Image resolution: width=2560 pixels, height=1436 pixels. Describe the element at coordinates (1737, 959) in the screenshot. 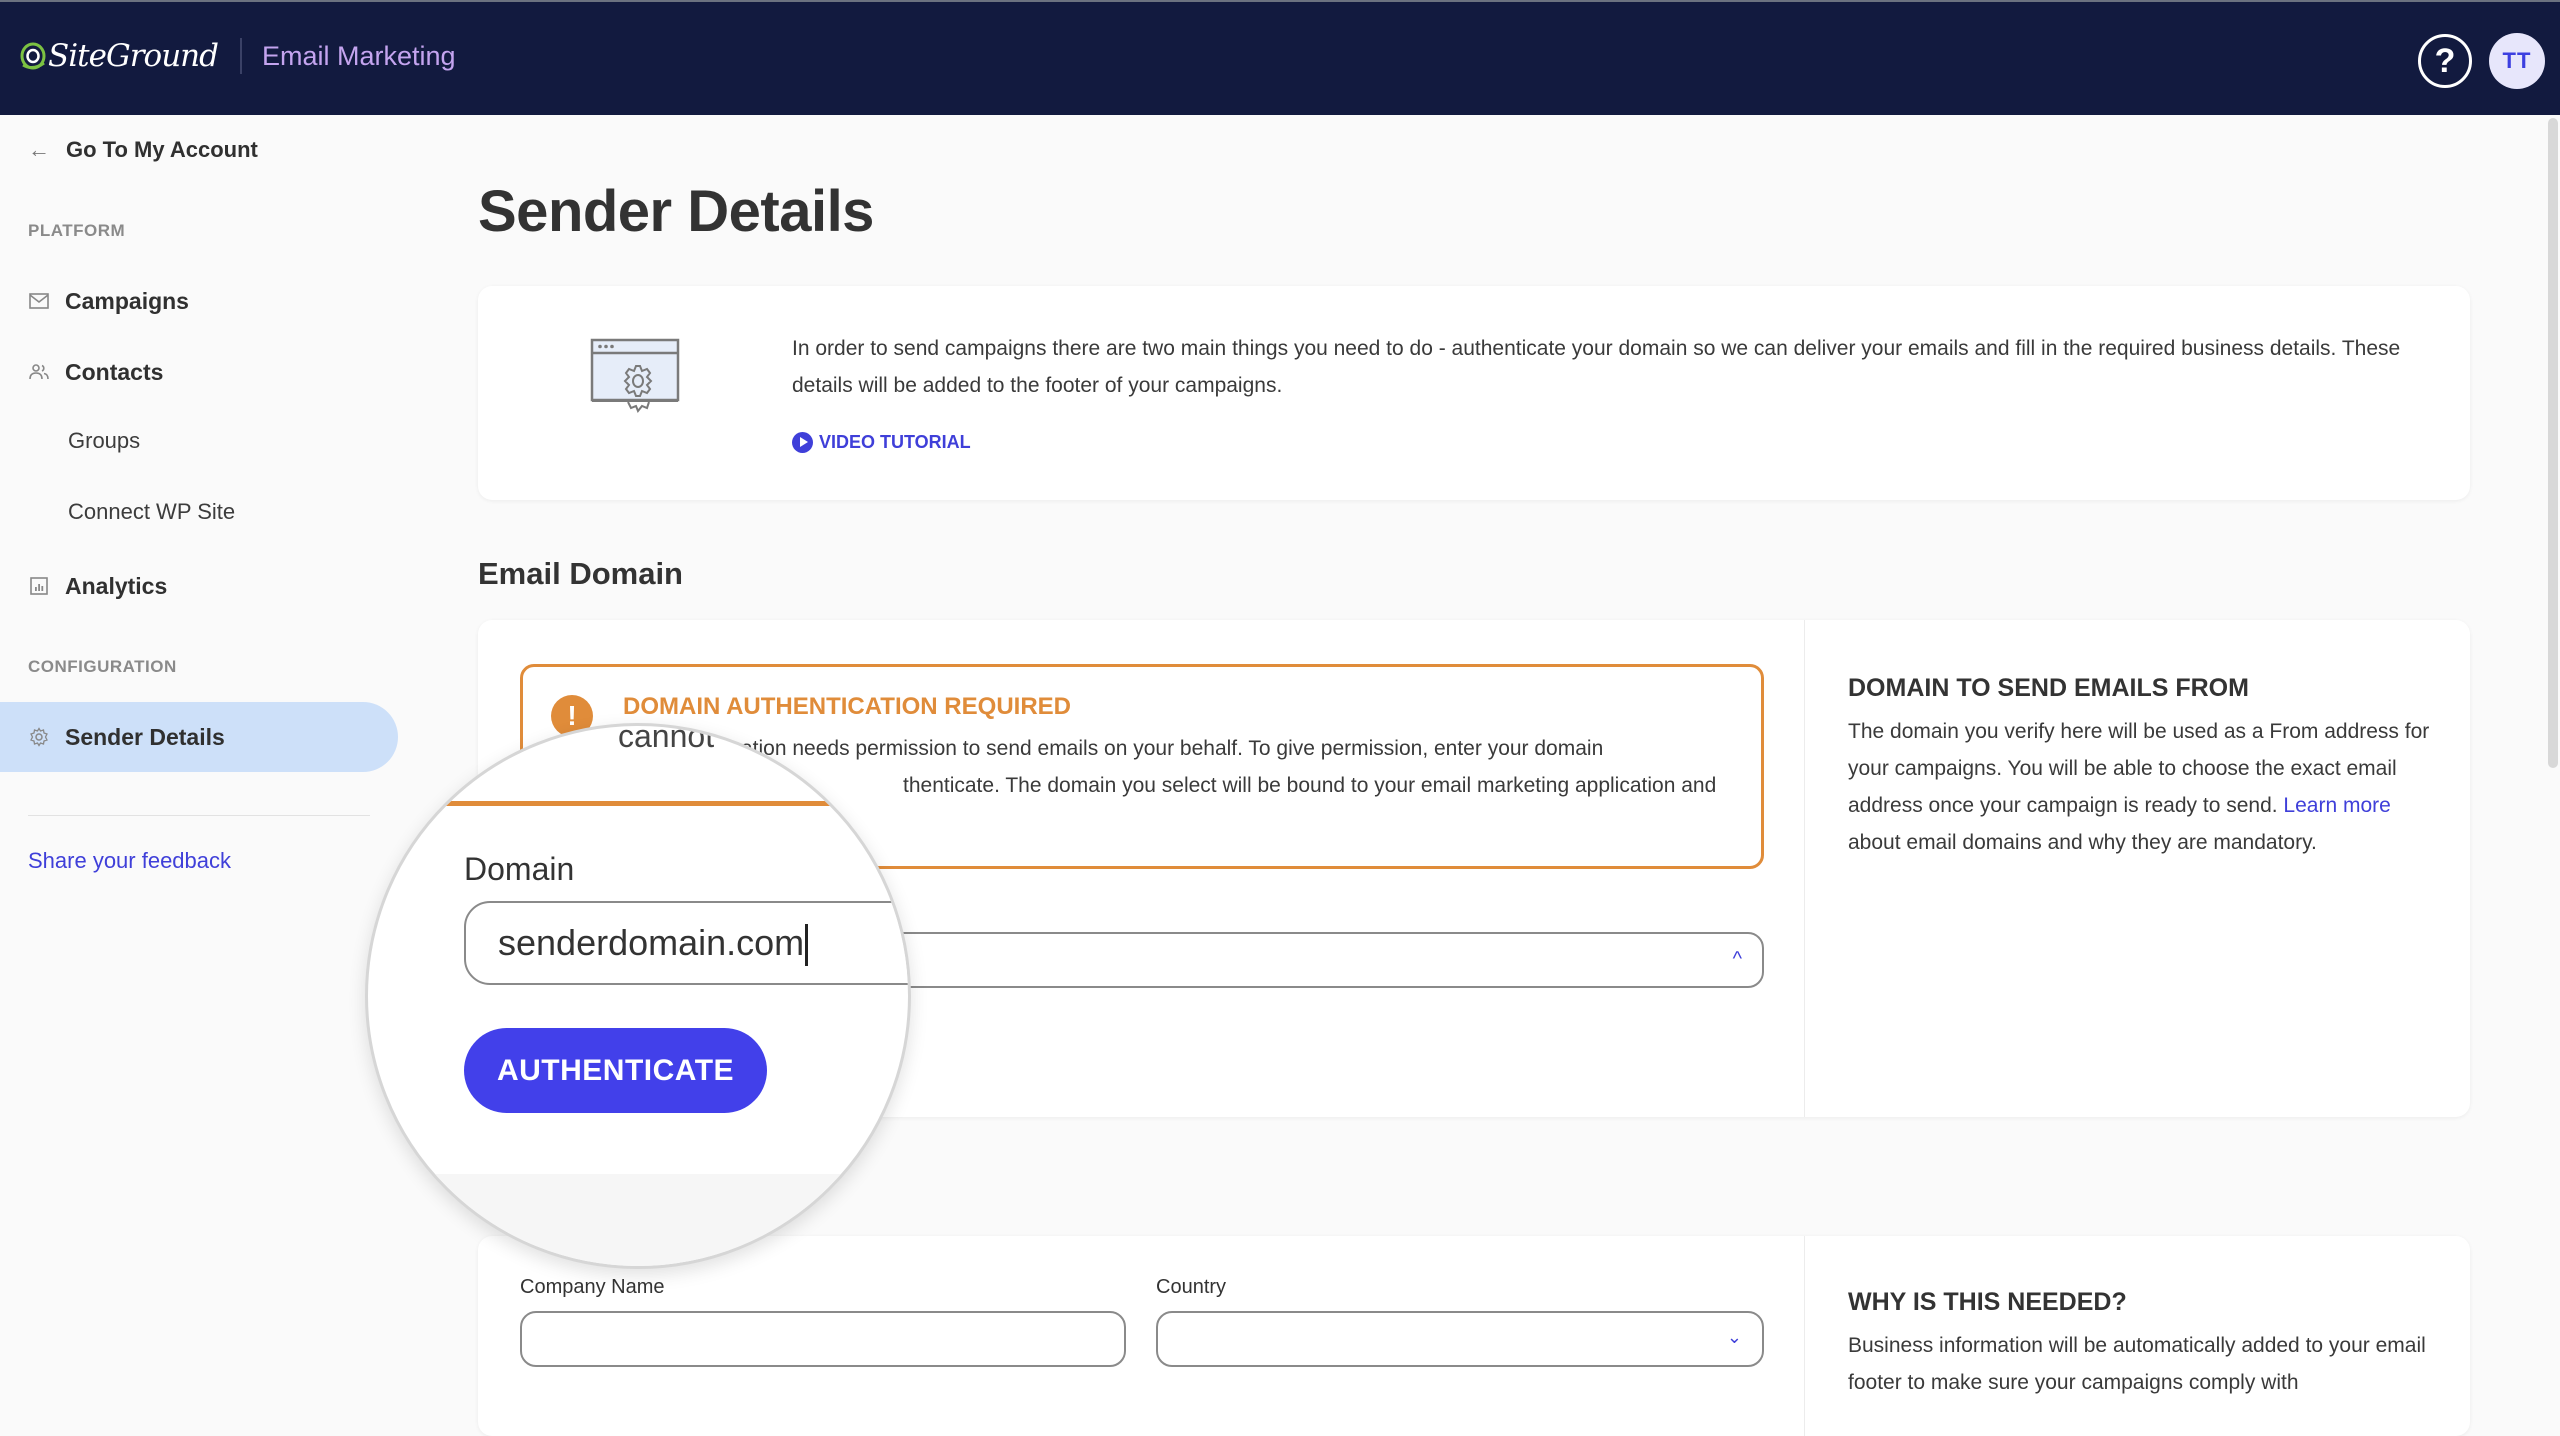

I see `chevron-up-icon: ^` at that location.